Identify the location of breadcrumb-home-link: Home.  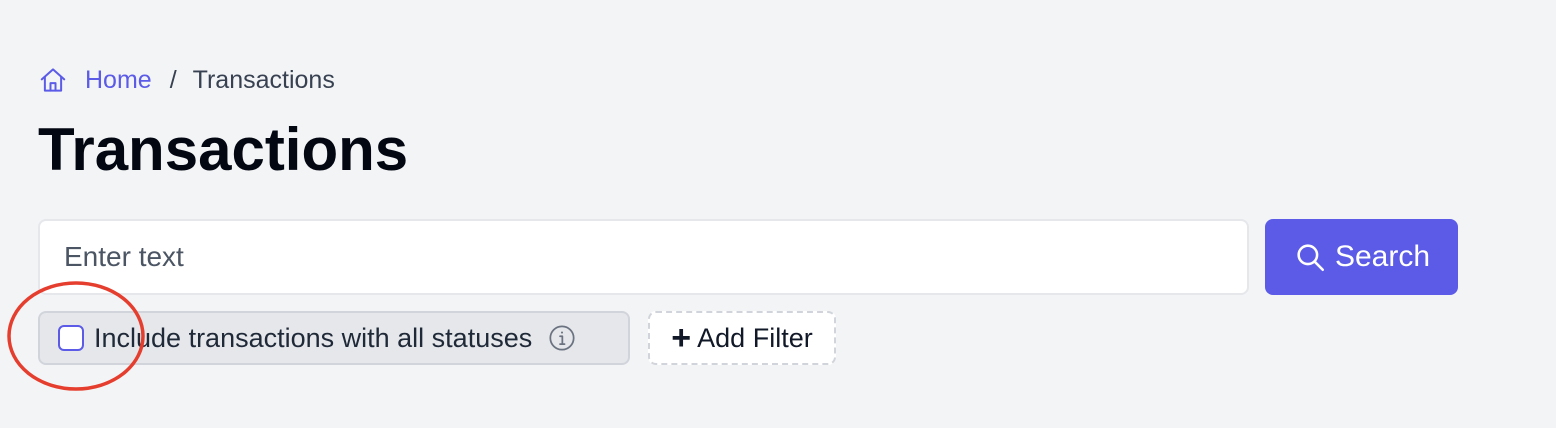
(95, 80).